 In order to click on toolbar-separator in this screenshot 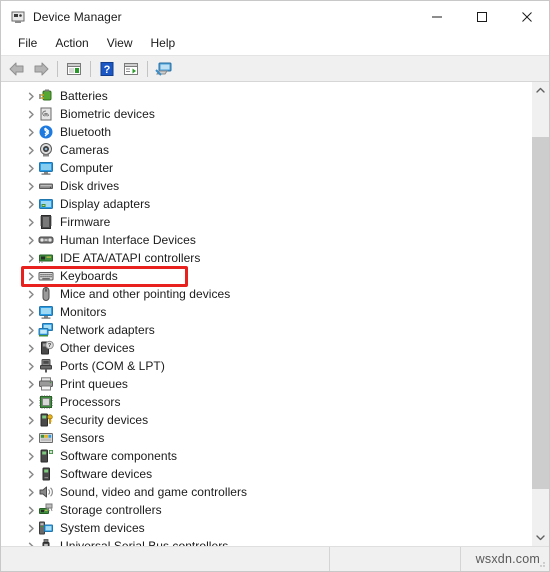, I will do `click(90, 68)`.